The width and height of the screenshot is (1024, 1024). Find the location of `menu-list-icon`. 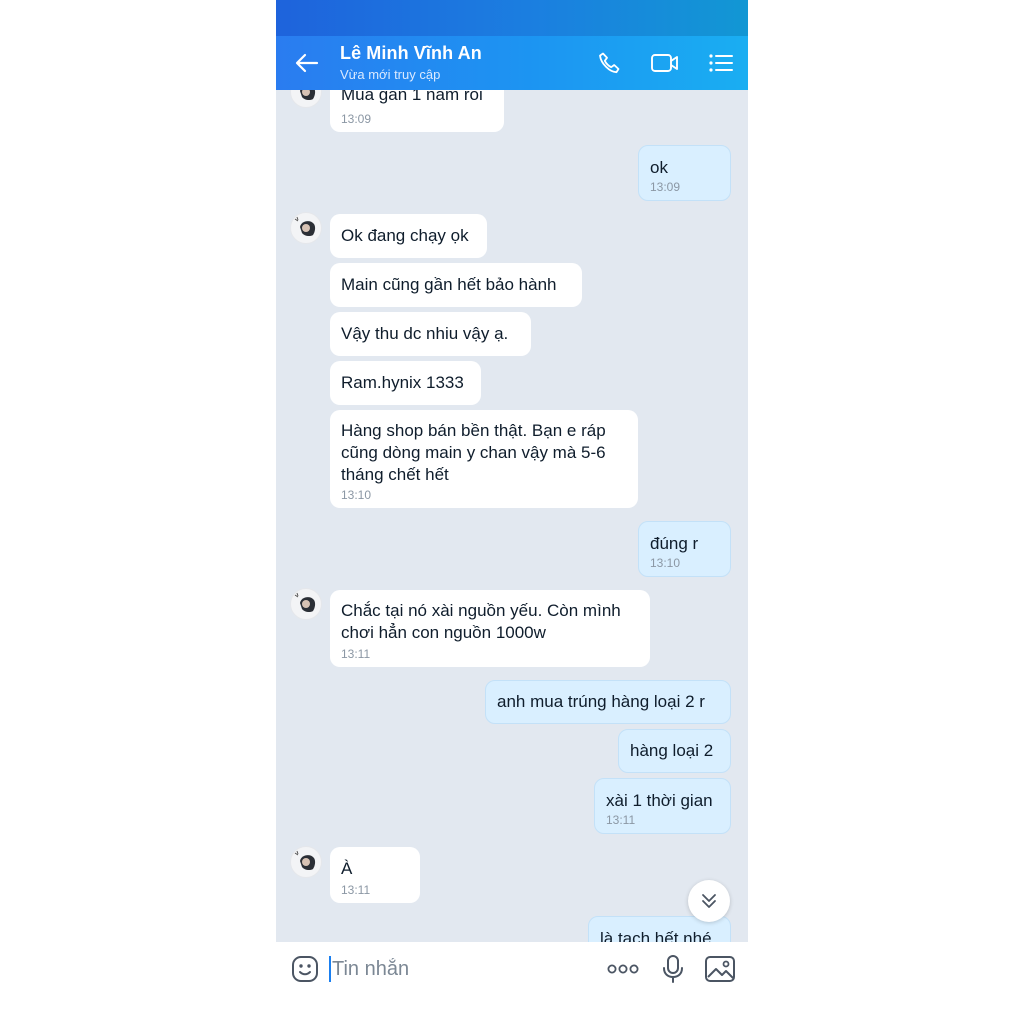

menu-list-icon is located at coordinates (721, 63).